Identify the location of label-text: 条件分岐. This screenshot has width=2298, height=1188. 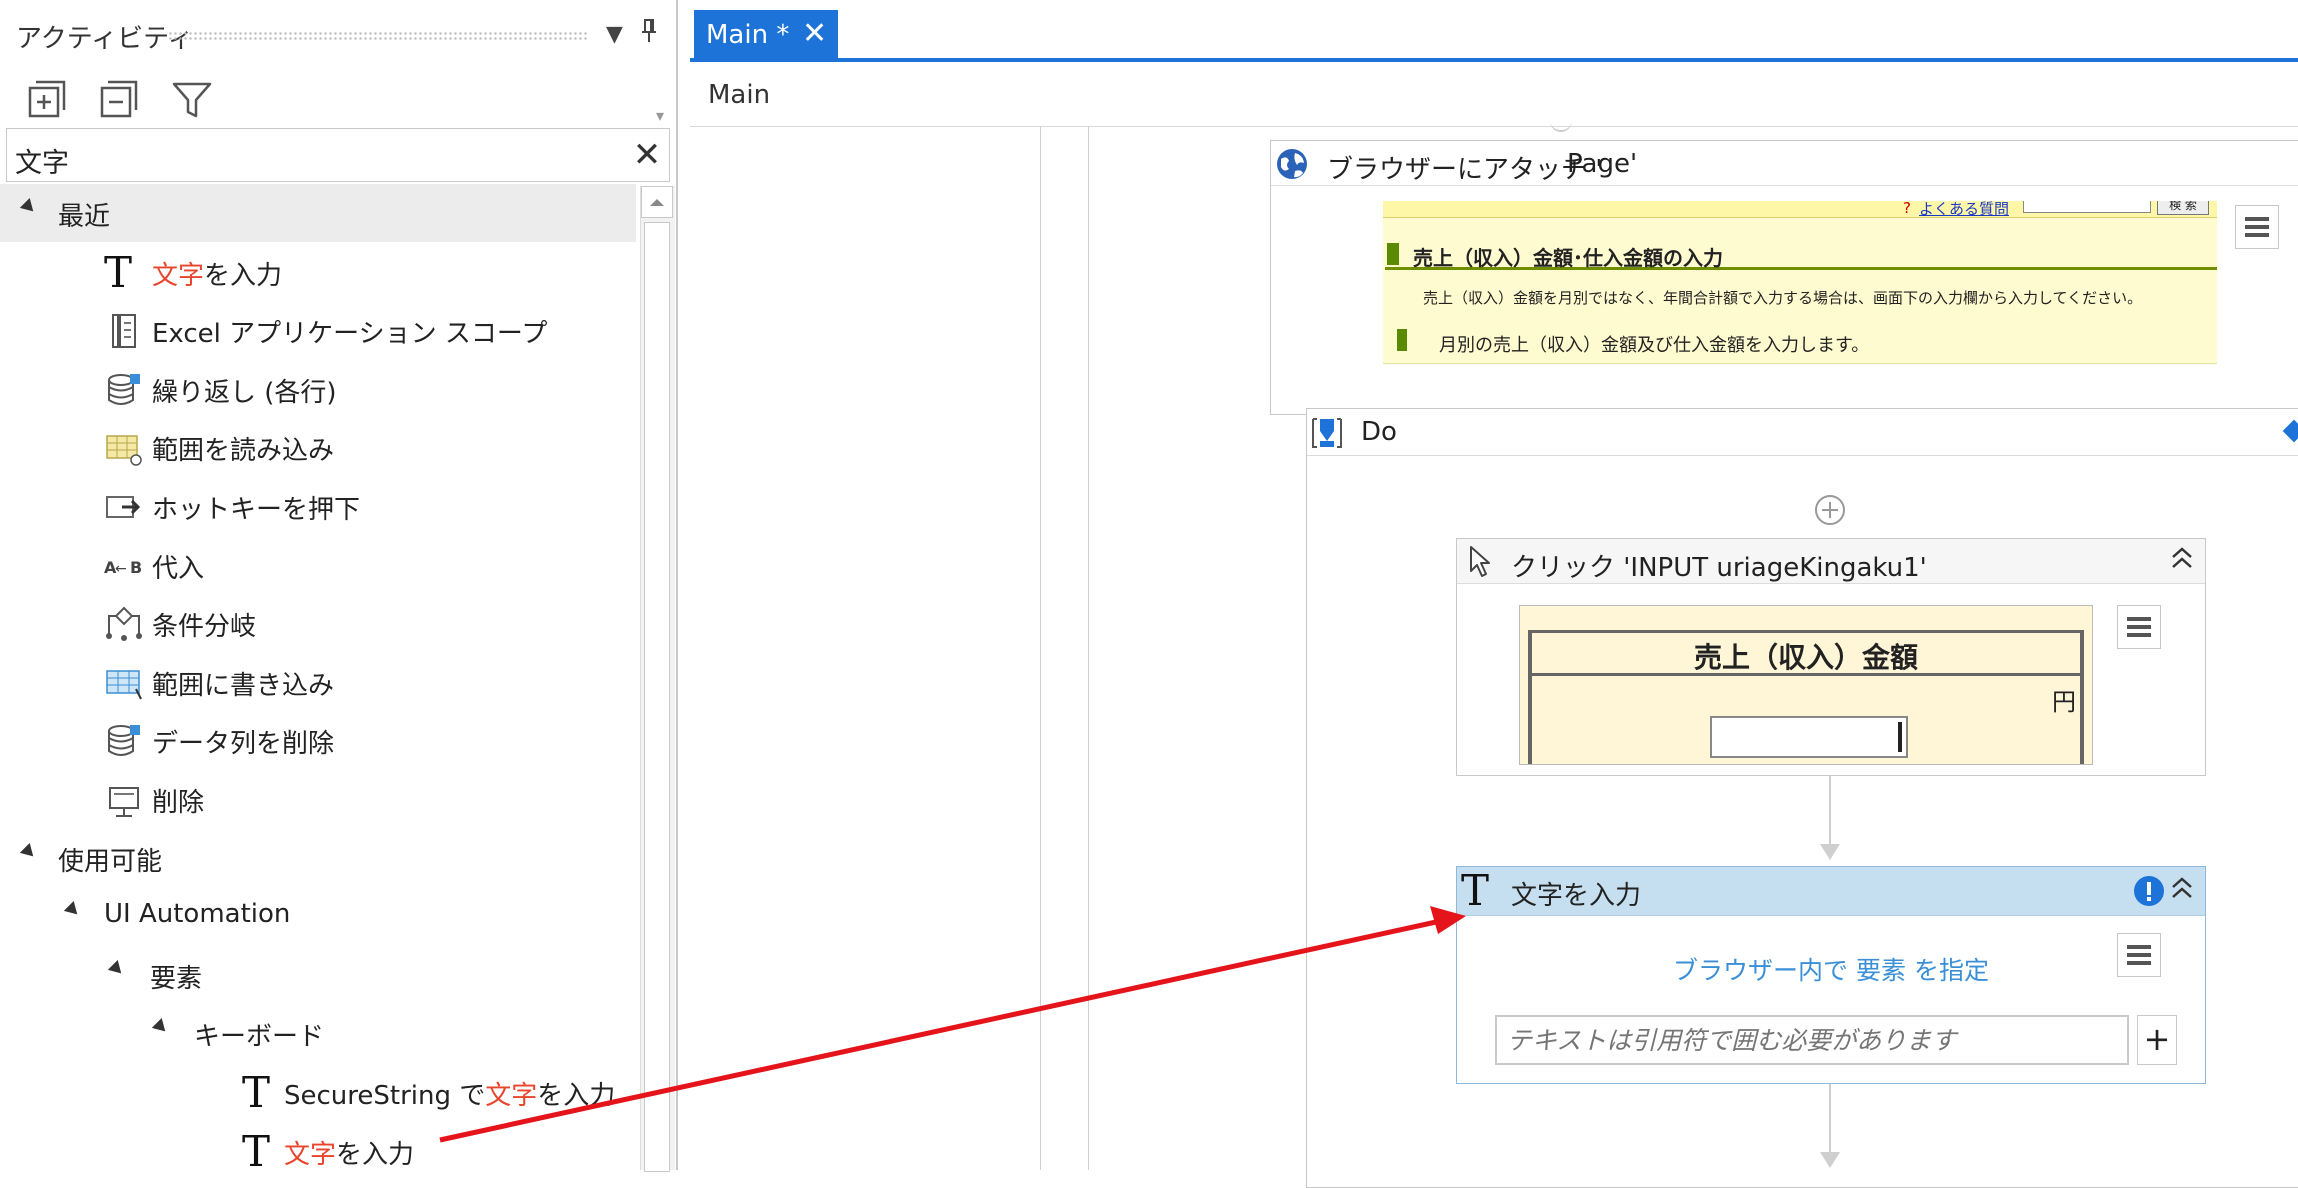
(204, 627).